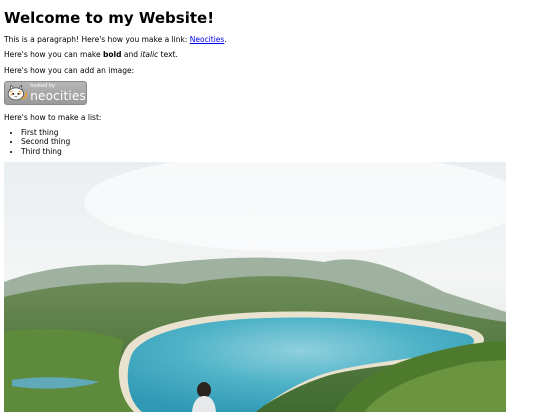 The width and height of the screenshot is (540, 412). I want to click on badge-container: hosted by neocities, so click(270, 93).